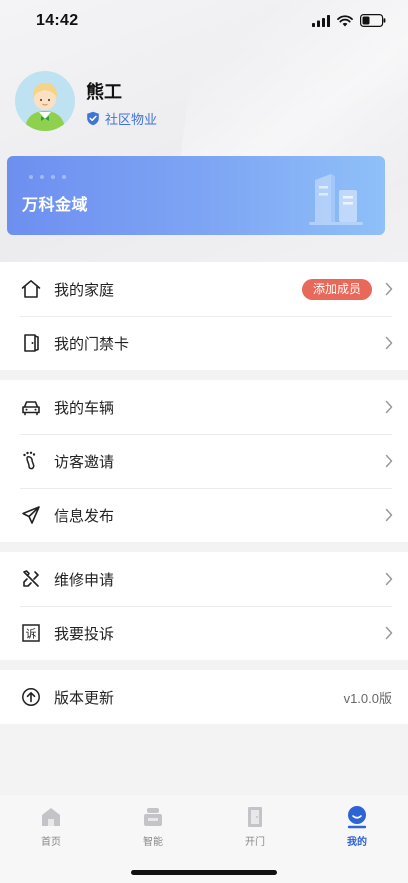  Describe the element at coordinates (204, 343) in the screenshot. I see `menu-item-access-card: 我的门禁卡` at that location.